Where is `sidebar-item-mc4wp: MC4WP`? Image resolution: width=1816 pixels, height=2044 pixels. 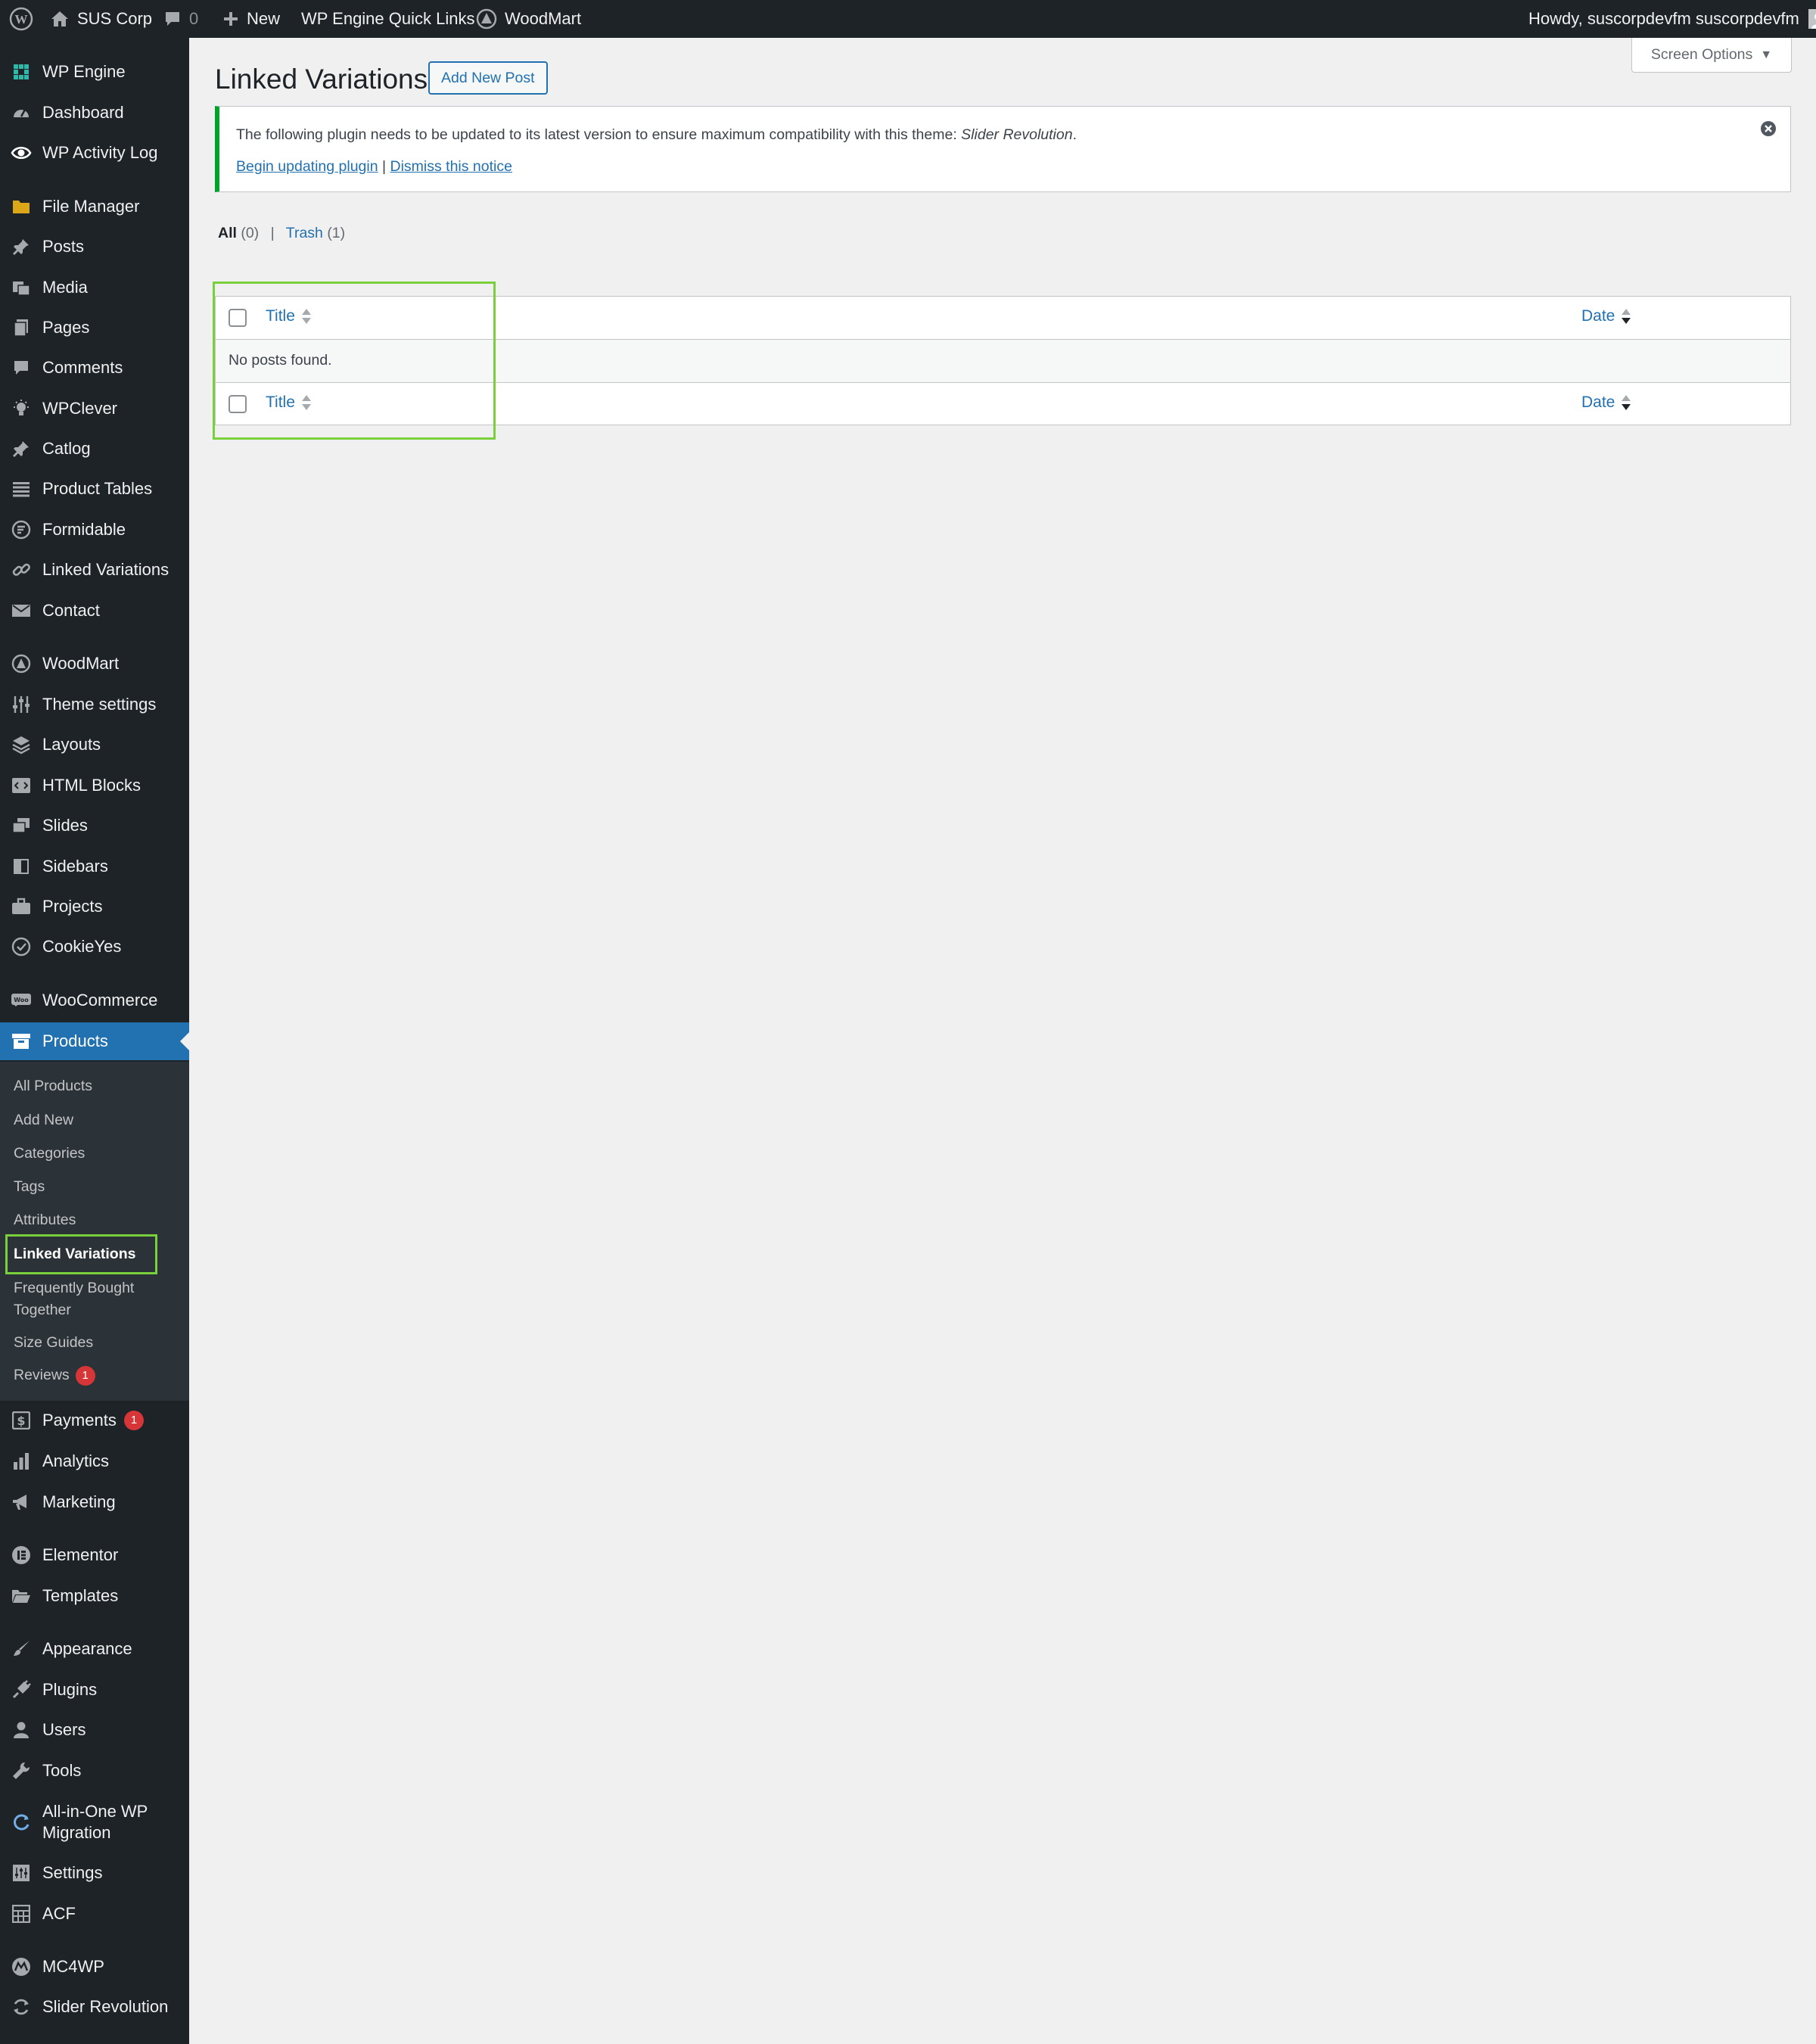 sidebar-item-mc4wp: MC4WP is located at coordinates (95, 1967).